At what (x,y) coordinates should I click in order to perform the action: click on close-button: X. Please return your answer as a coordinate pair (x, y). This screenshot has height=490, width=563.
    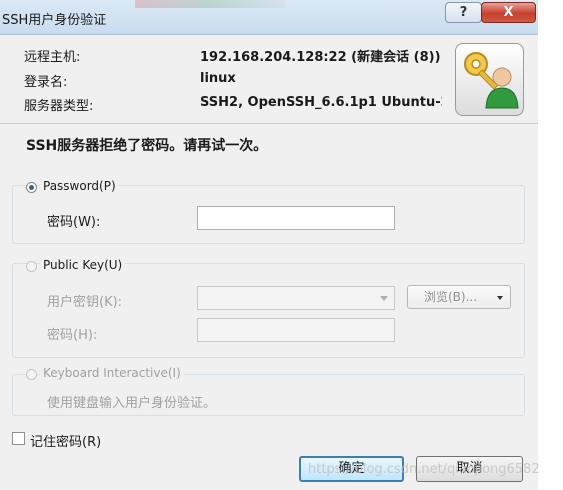
    Looking at the image, I should click on (508, 12).